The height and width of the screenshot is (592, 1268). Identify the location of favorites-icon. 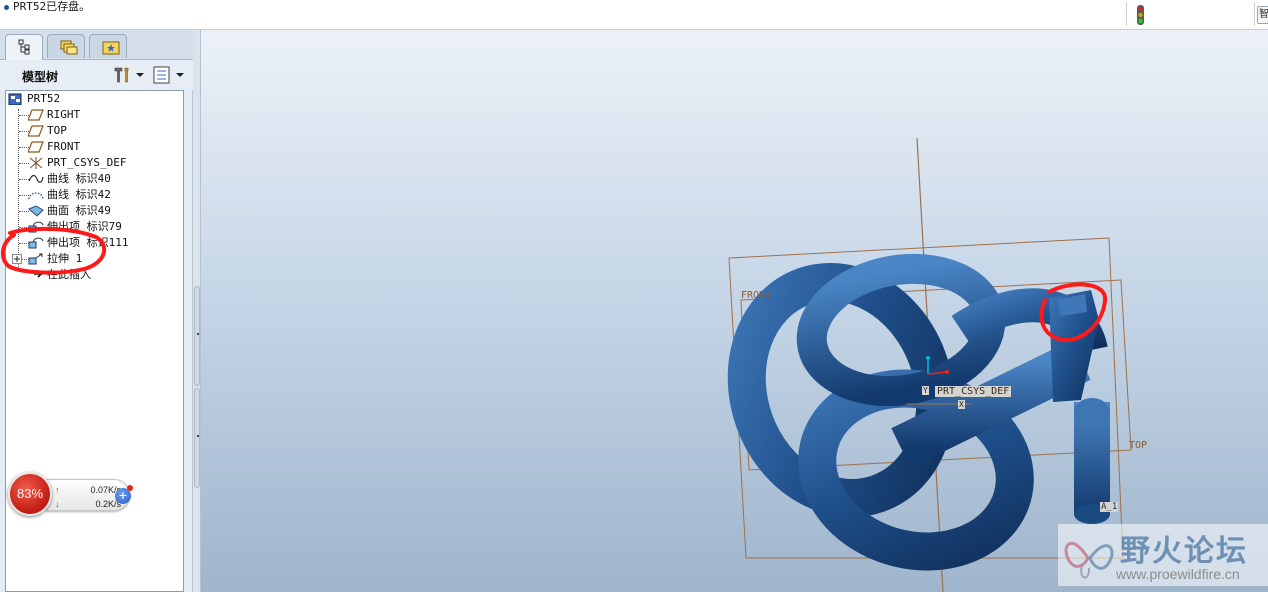
(111, 48).